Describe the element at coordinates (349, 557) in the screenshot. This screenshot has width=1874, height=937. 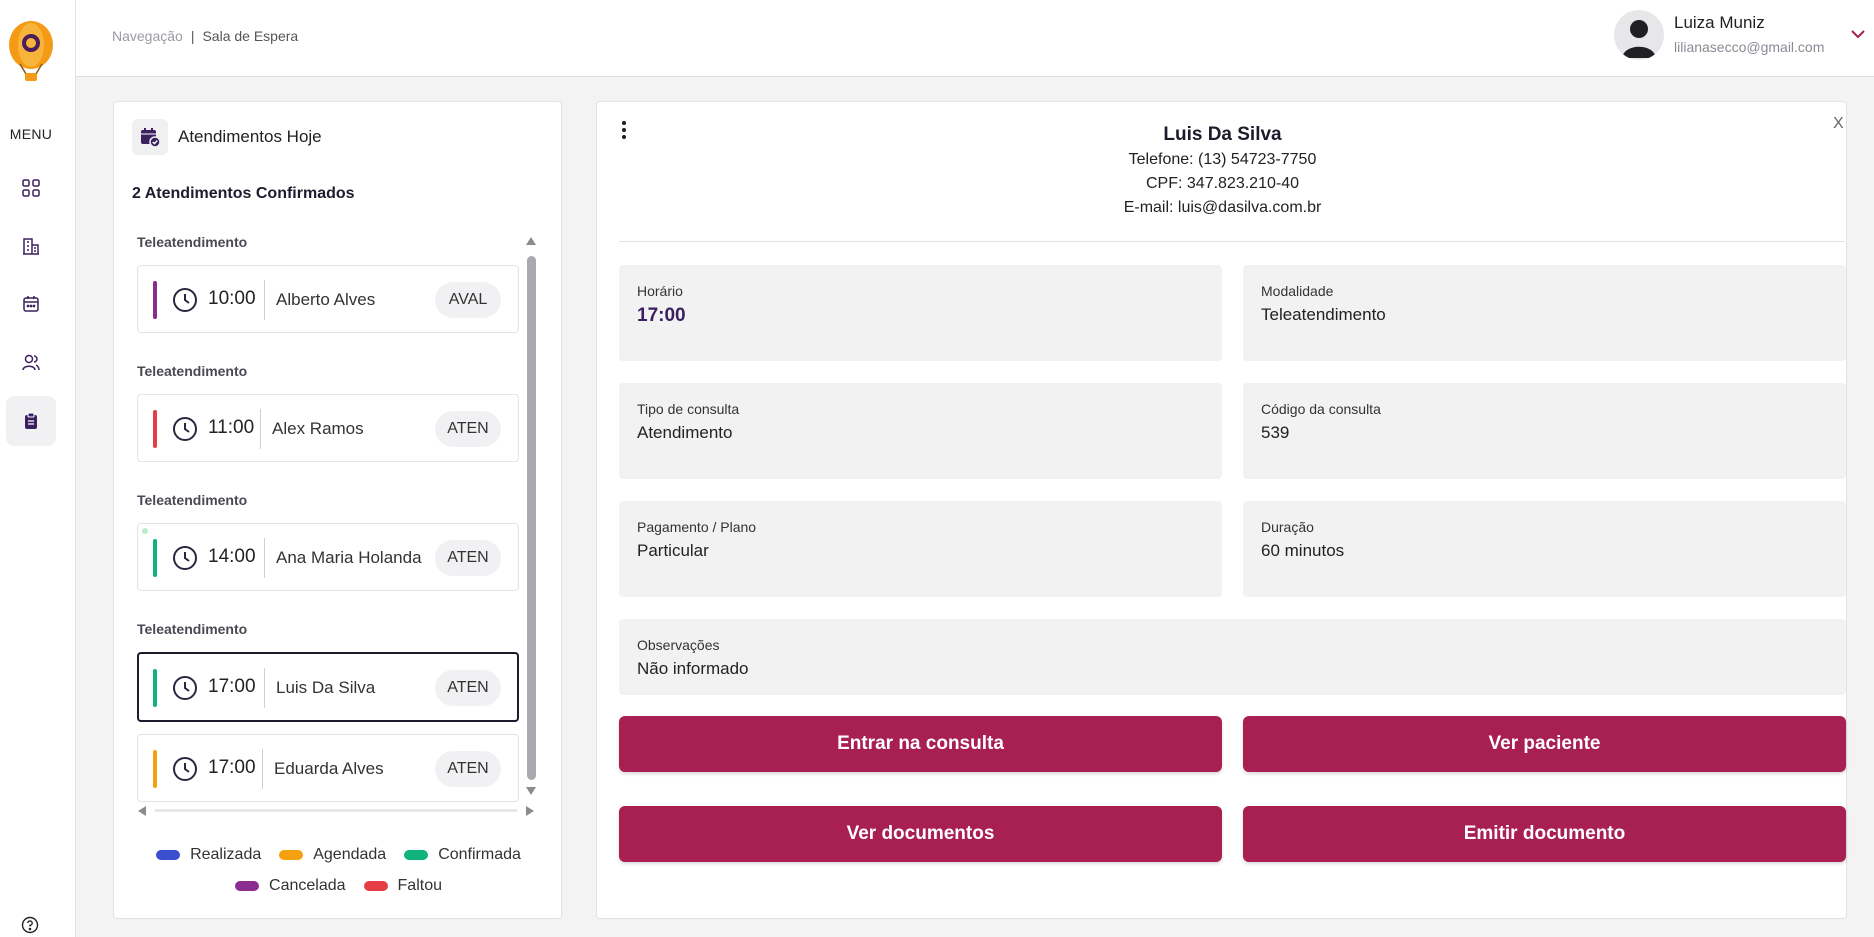
I see `appointment-patient-name: Ana Maria Holanda` at that location.